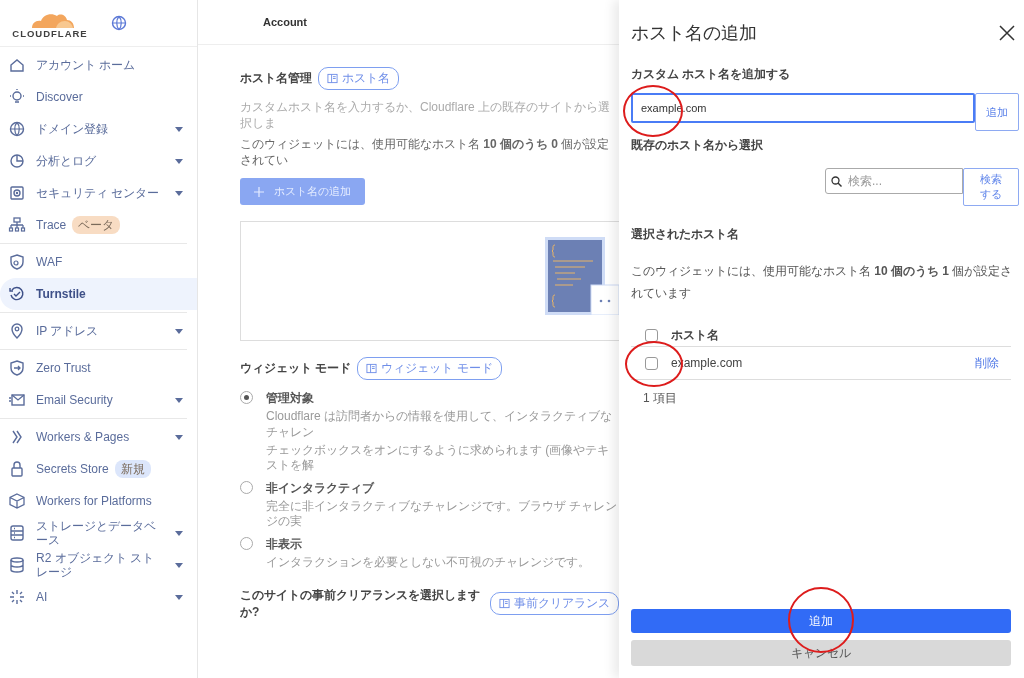 The image size is (1024, 678). I want to click on sidebar-item: セキュリティ センター, so click(93, 193).